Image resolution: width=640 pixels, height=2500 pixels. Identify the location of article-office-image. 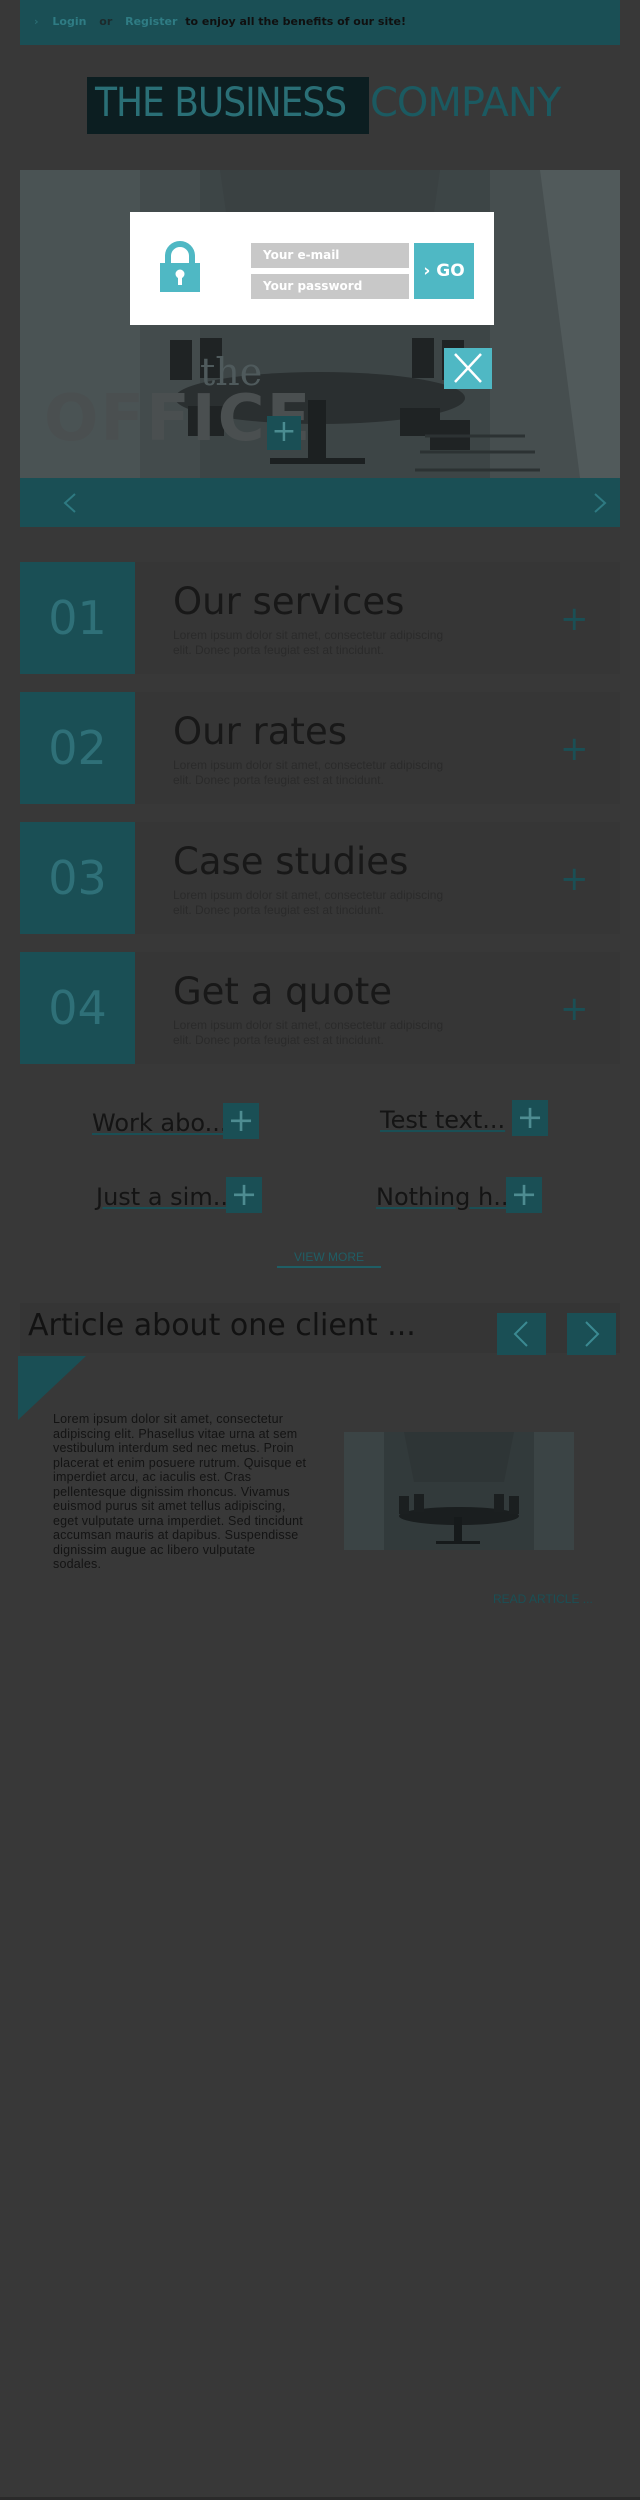
(459, 1491).